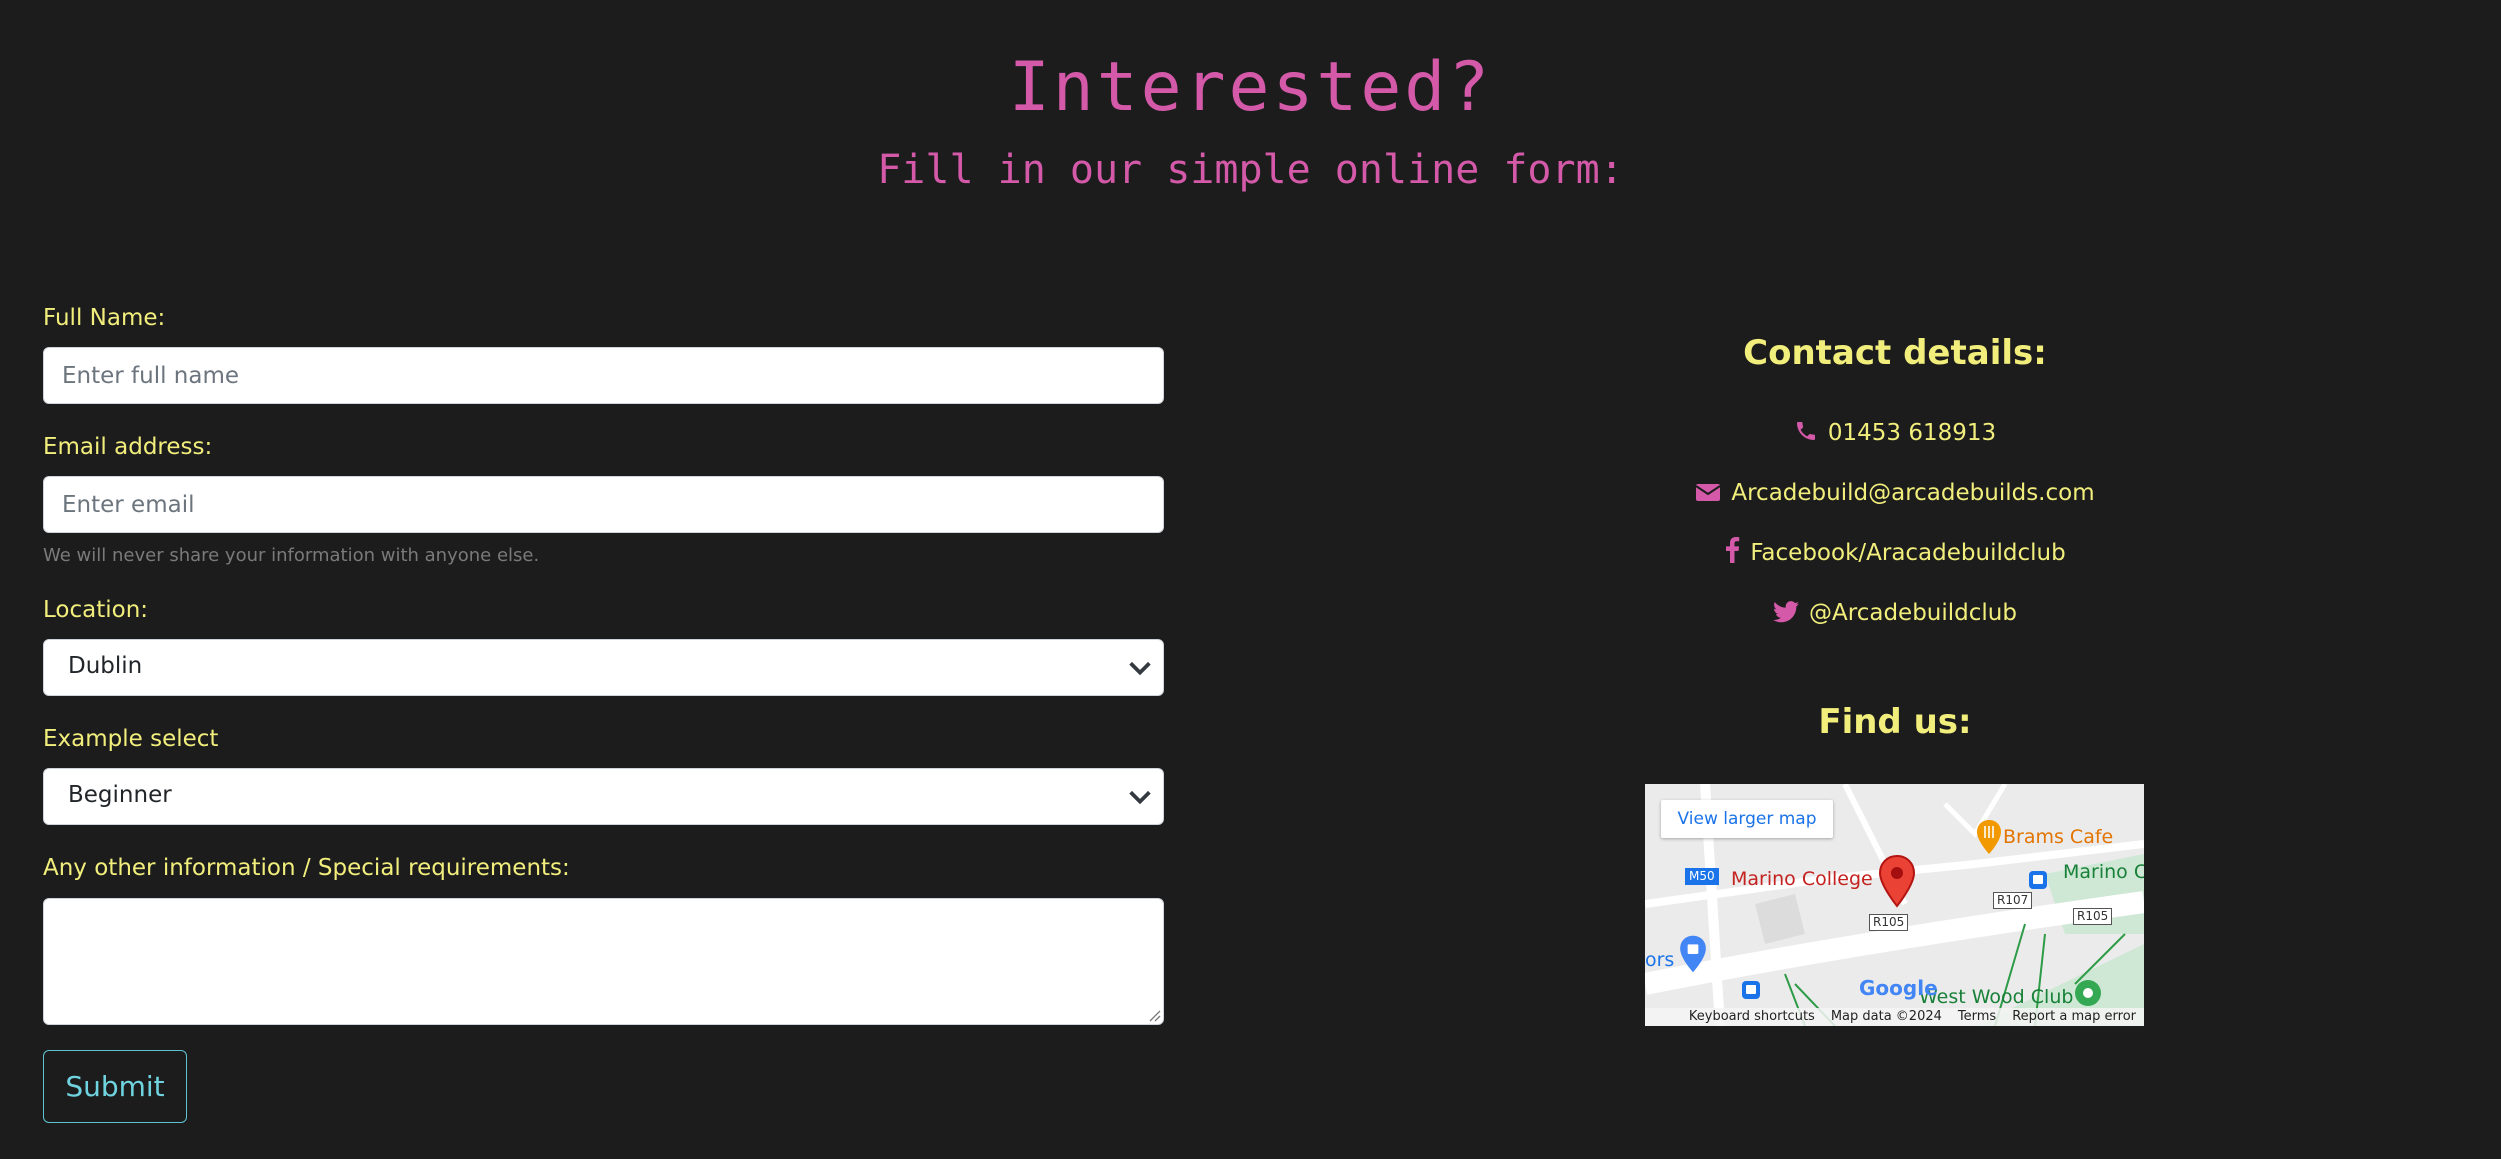 Image resolution: width=2501 pixels, height=1159 pixels. What do you see at coordinates (105, 666) in the screenshot?
I see `location-selected-value: Dublin` at bounding box center [105, 666].